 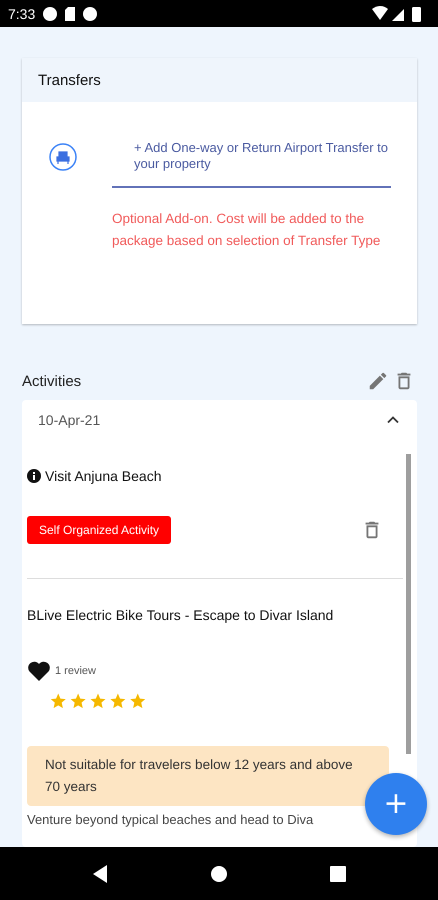 I want to click on day-header: 10-Apr-21, so click(x=219, y=420).